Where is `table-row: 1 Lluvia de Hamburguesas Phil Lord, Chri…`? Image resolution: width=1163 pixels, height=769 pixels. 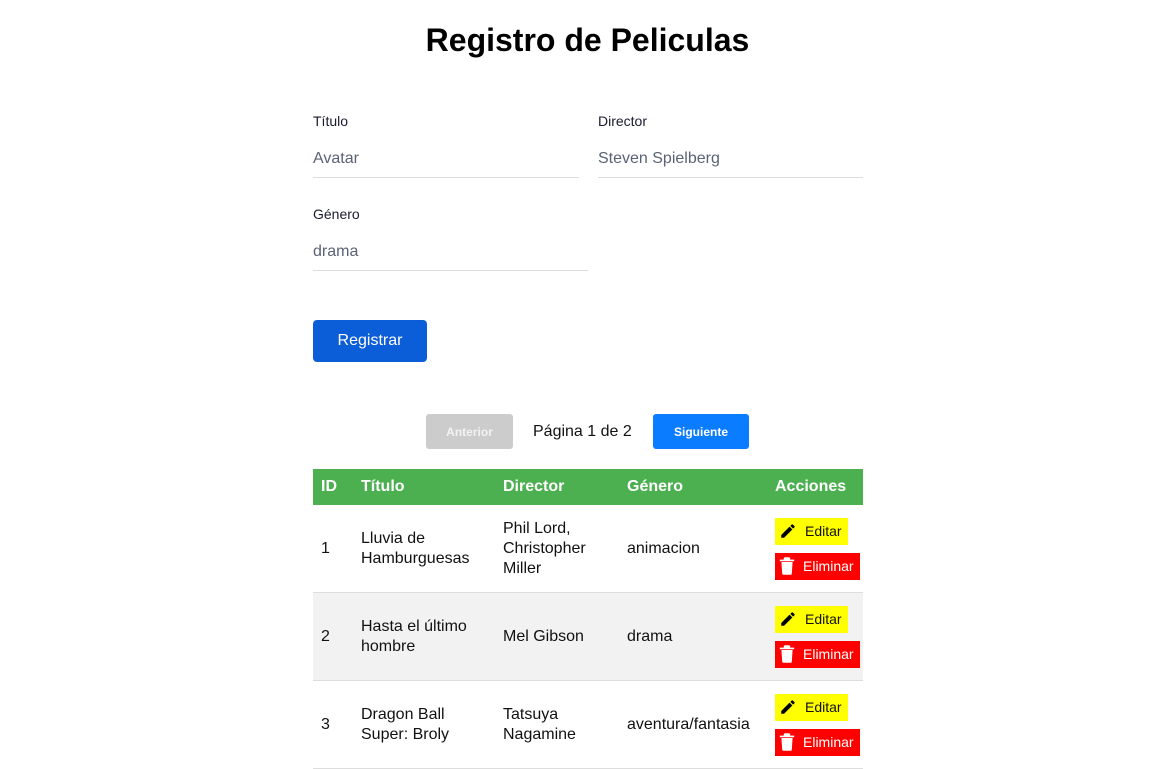 table-row: 1 Lluvia de Hamburguesas Phil Lord, Chri… is located at coordinates (588, 549).